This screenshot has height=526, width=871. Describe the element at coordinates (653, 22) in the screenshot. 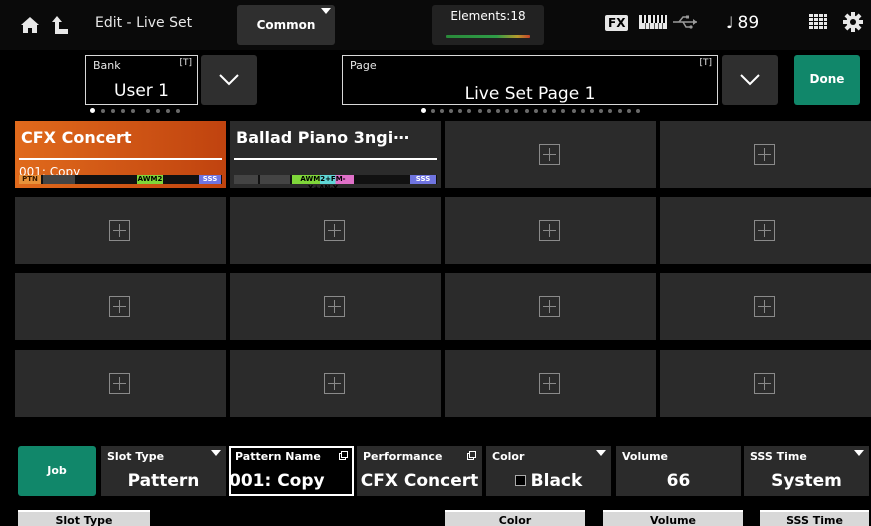

I see `keyboard-icon` at that location.